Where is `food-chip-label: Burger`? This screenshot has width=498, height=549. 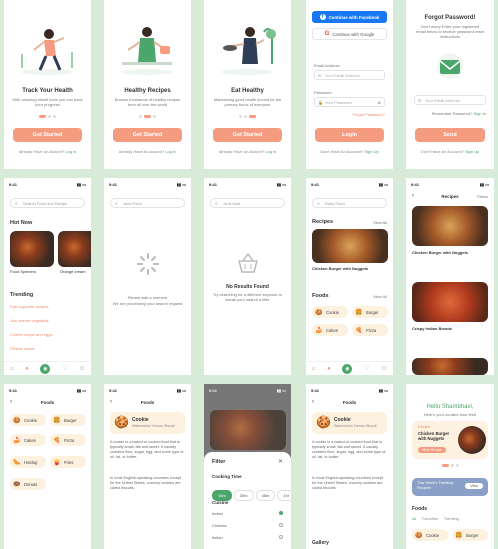
food-chip-label: Burger is located at coordinates (372, 312).